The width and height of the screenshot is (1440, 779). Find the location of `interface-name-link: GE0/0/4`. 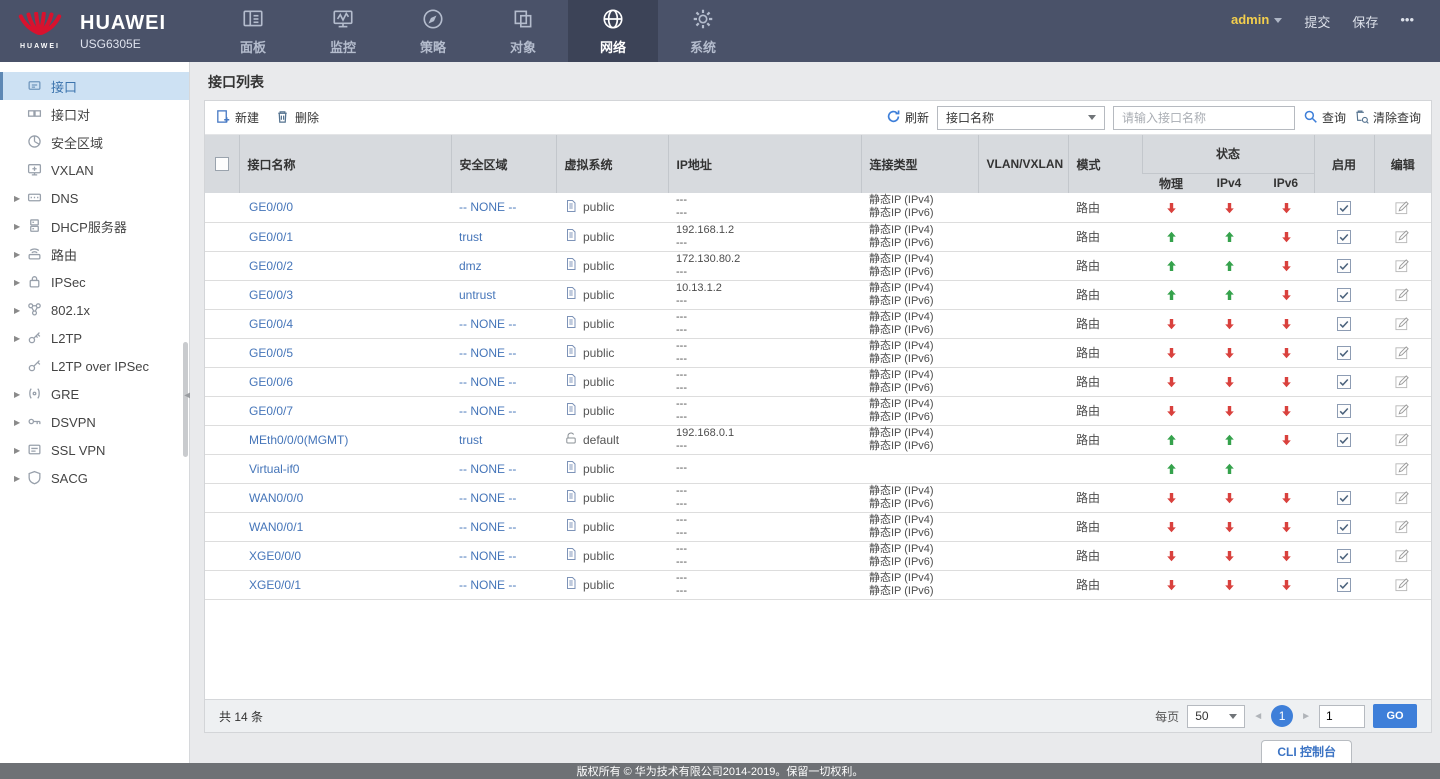

interface-name-link: GE0/0/4 is located at coordinates (271, 324).